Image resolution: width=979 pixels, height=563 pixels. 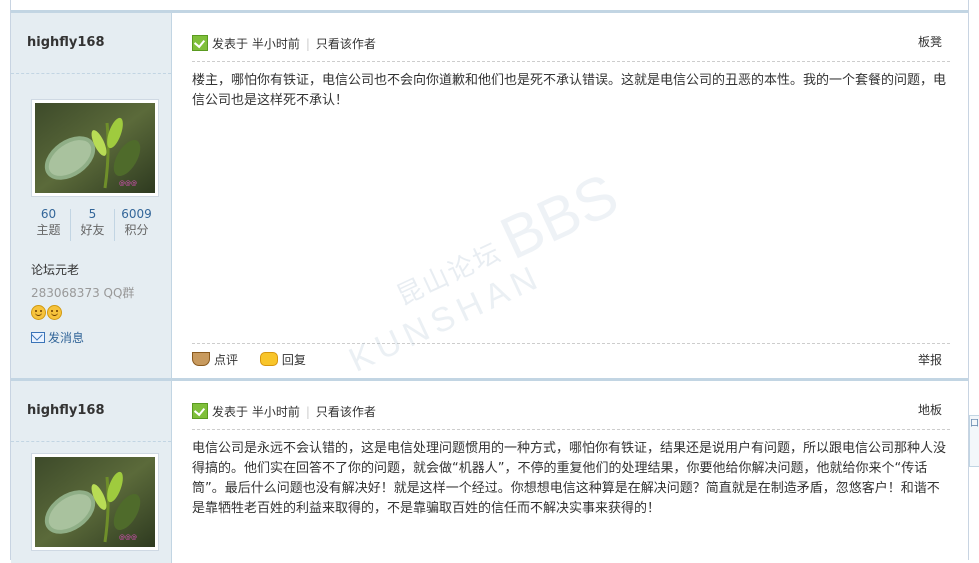 I want to click on speech-bubble-icon, so click(x=268, y=359).